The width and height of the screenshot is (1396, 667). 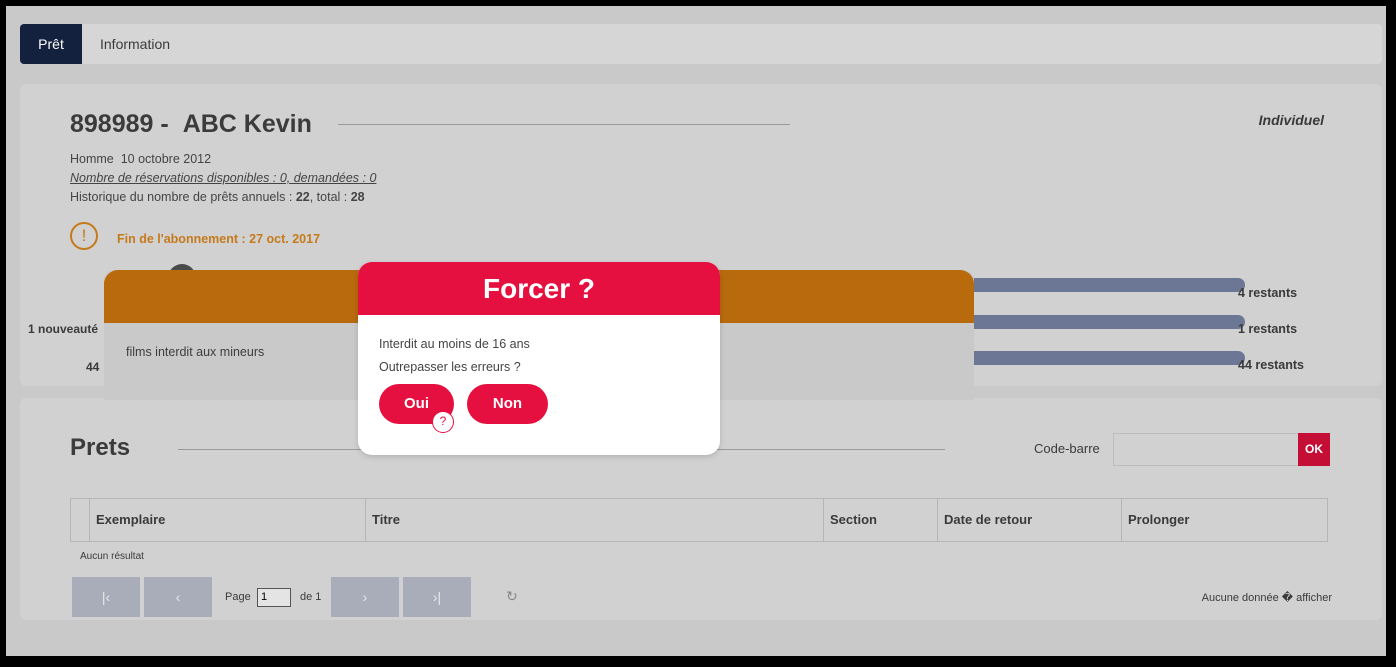 What do you see at coordinates (564, 124) in the screenshot?
I see `title-divider` at bounding box center [564, 124].